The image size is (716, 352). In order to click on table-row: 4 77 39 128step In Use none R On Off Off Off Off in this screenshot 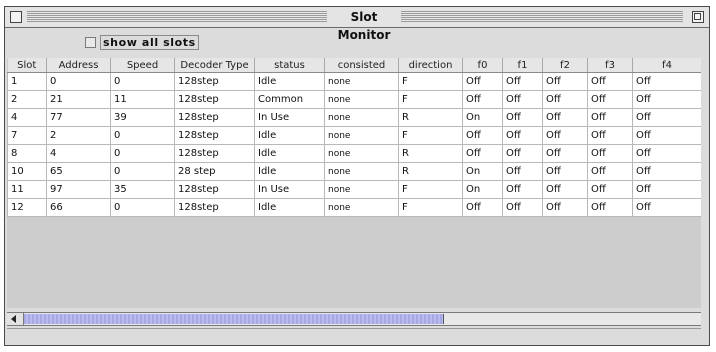, I will do `click(354, 117)`.